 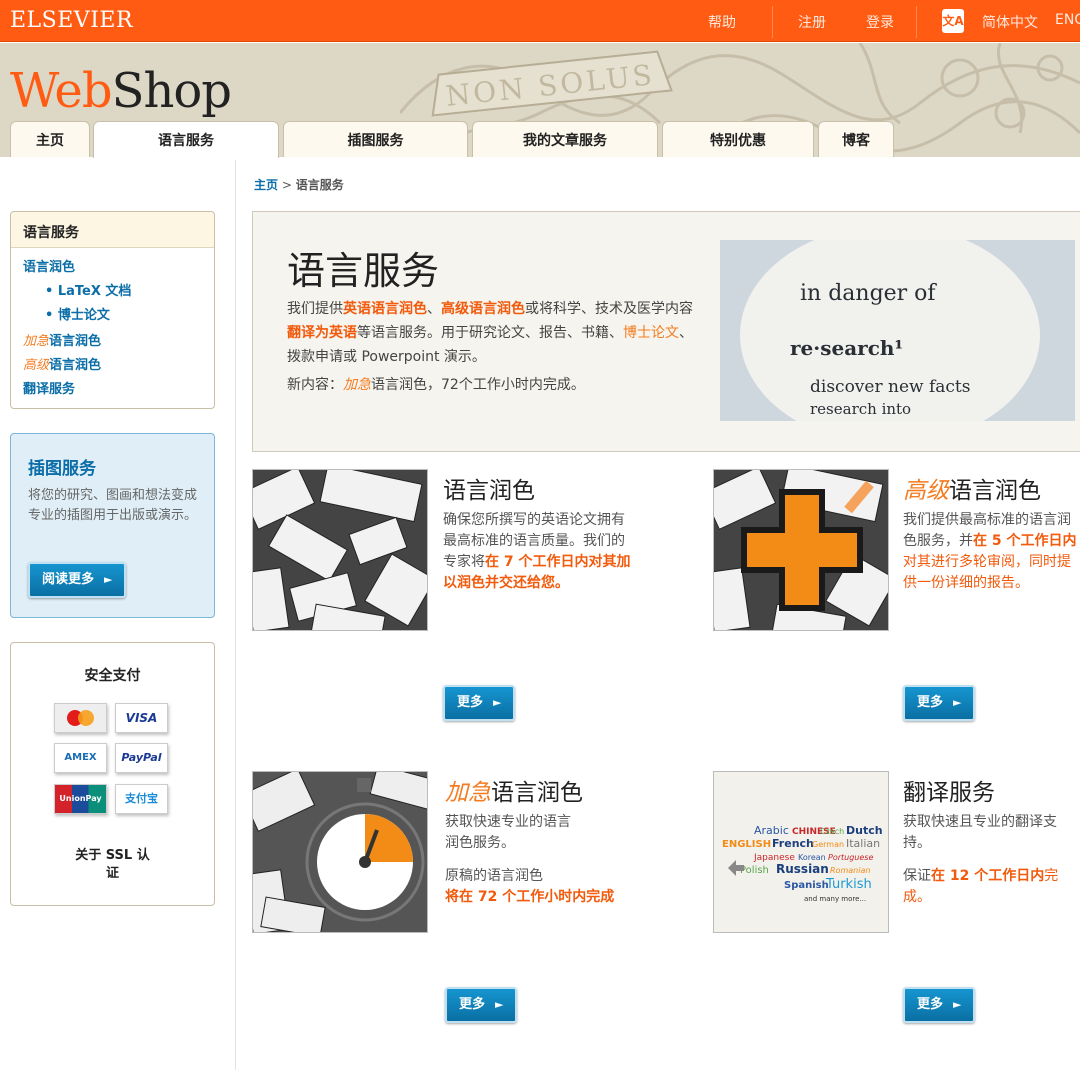 I want to click on breadcrumb: 主页 > 语言服务, so click(x=299, y=185).